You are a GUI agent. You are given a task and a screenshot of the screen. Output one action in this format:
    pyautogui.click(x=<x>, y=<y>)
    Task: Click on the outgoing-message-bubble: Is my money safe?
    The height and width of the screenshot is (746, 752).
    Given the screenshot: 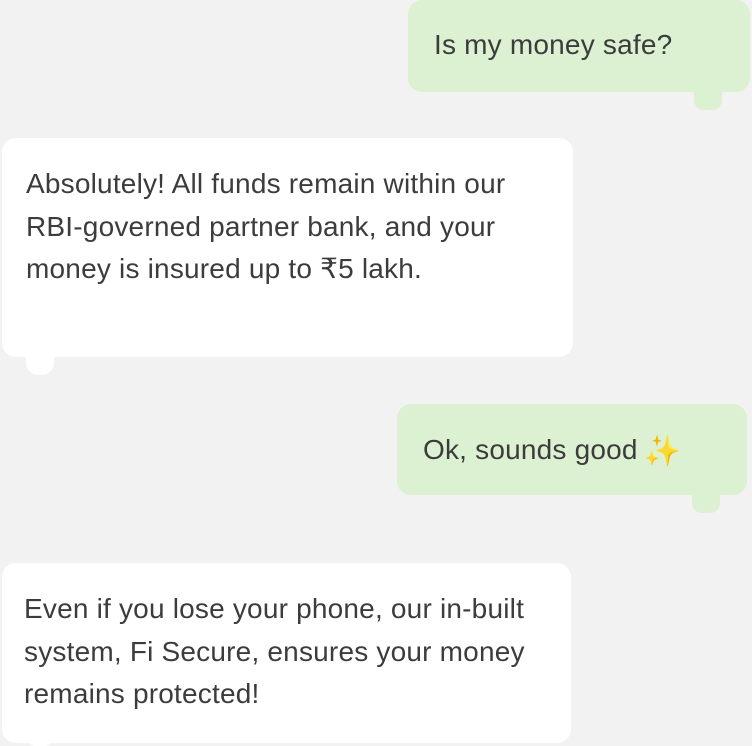 What is the action you would take?
    pyautogui.click(x=579, y=46)
    